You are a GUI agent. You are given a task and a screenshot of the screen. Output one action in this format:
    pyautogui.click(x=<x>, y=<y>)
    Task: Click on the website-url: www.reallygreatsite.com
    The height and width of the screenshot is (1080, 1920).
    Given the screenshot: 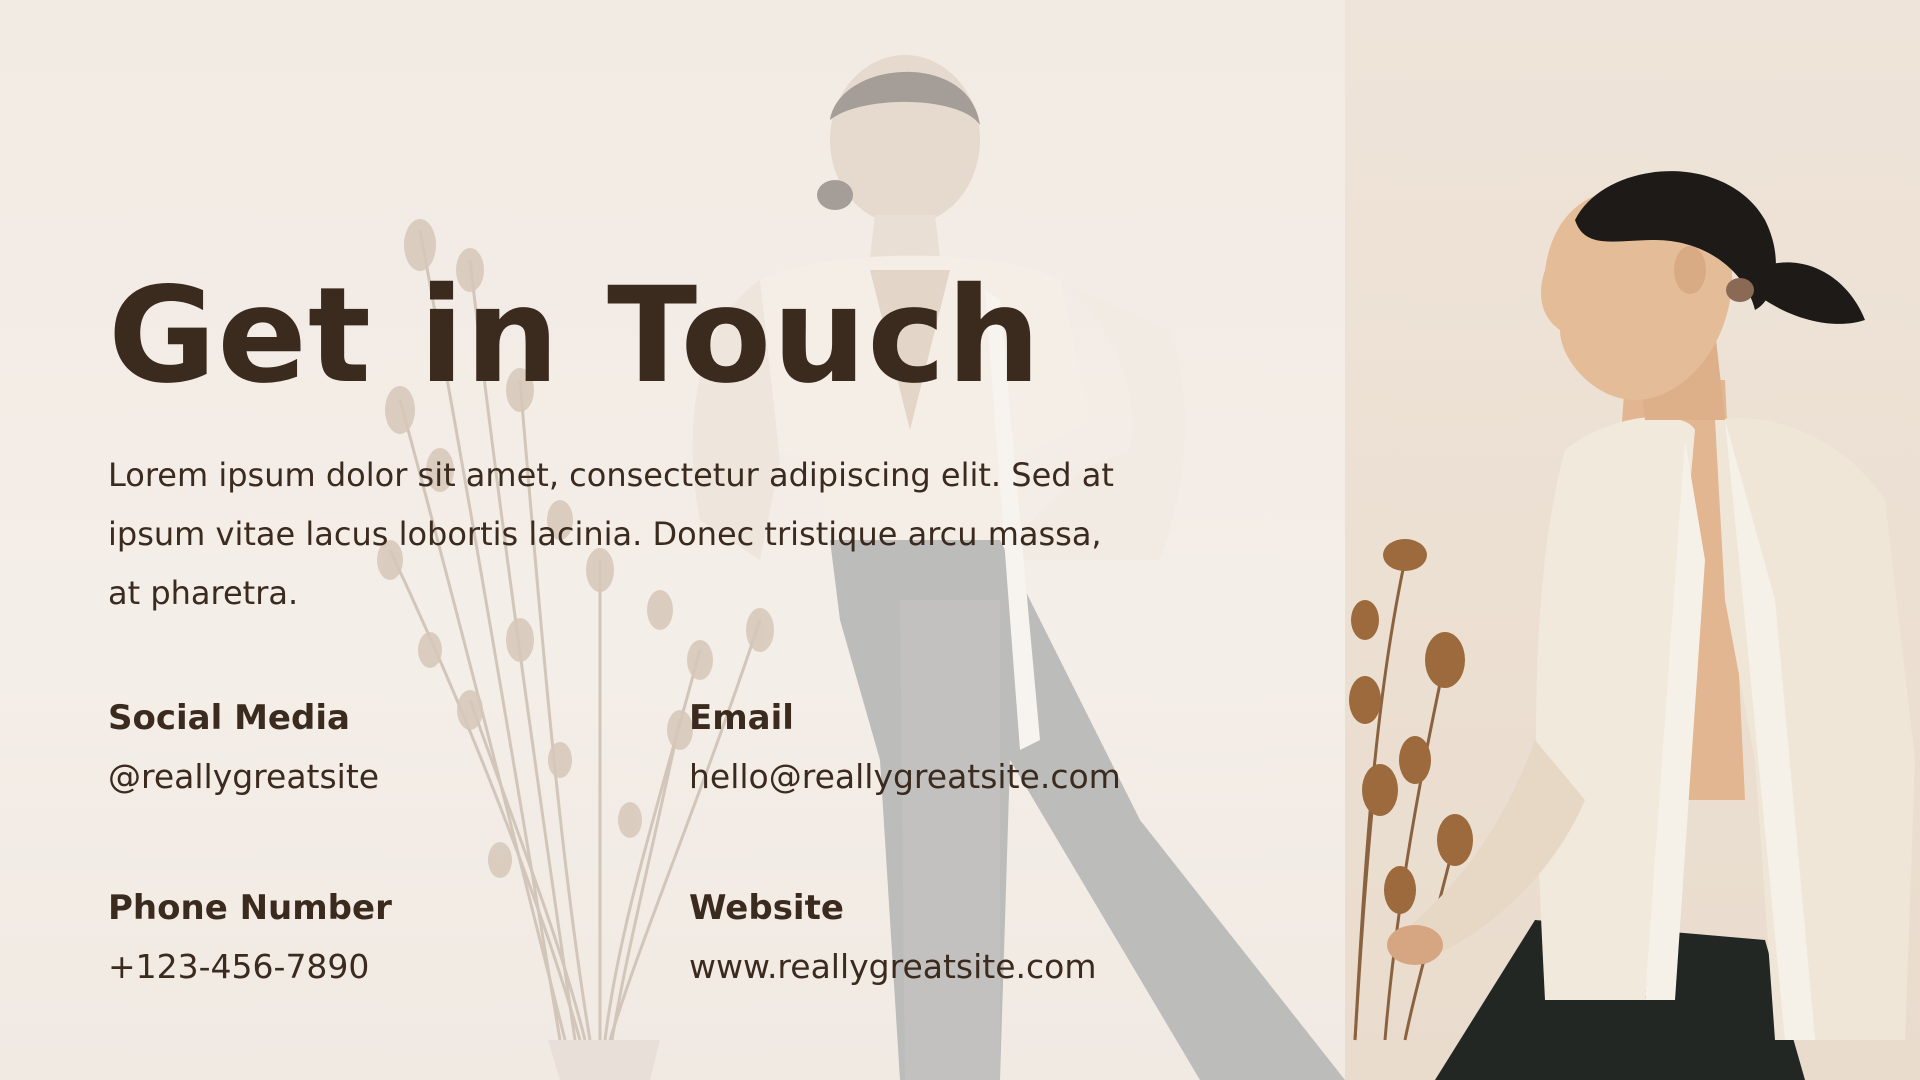 What is the action you would take?
    pyautogui.click(x=949, y=966)
    